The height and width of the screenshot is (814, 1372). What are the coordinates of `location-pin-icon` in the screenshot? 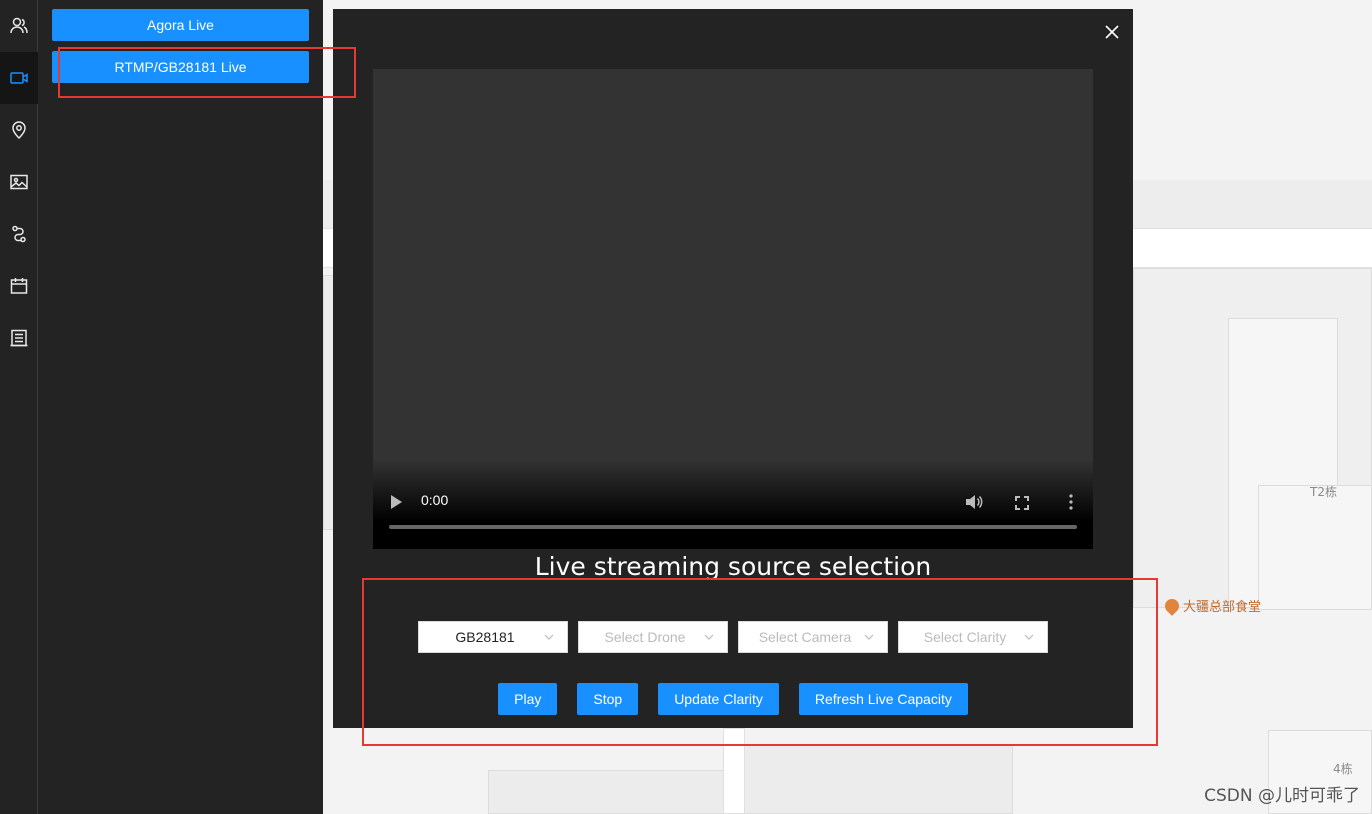 It's located at (19, 130).